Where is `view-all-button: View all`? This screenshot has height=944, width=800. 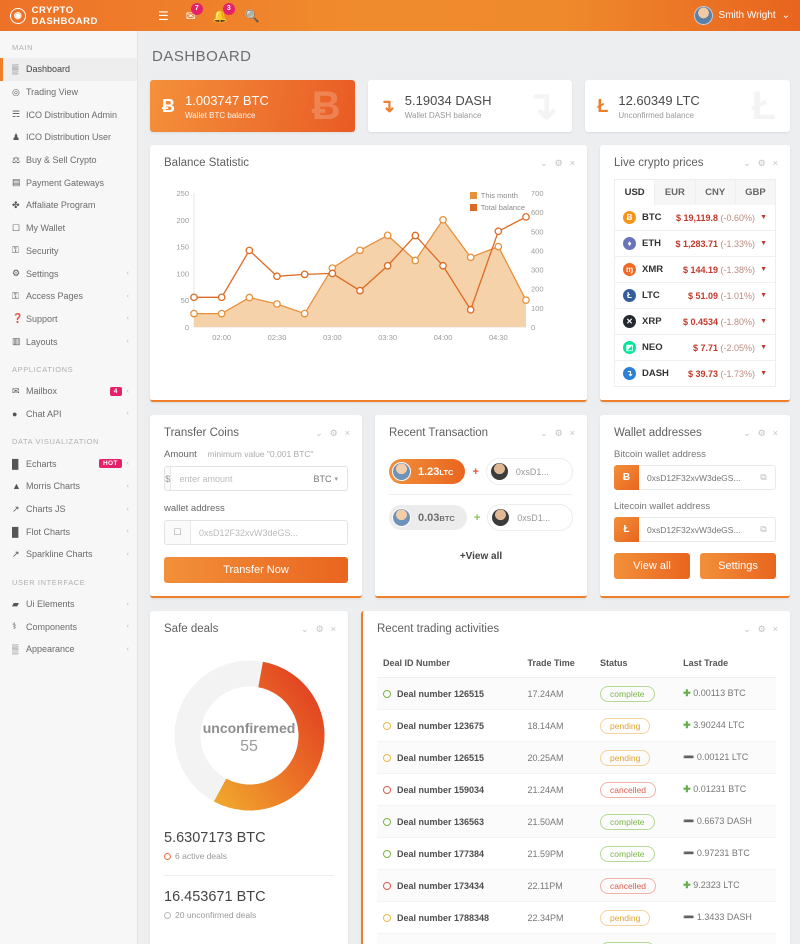 view-all-button: View all is located at coordinates (652, 566).